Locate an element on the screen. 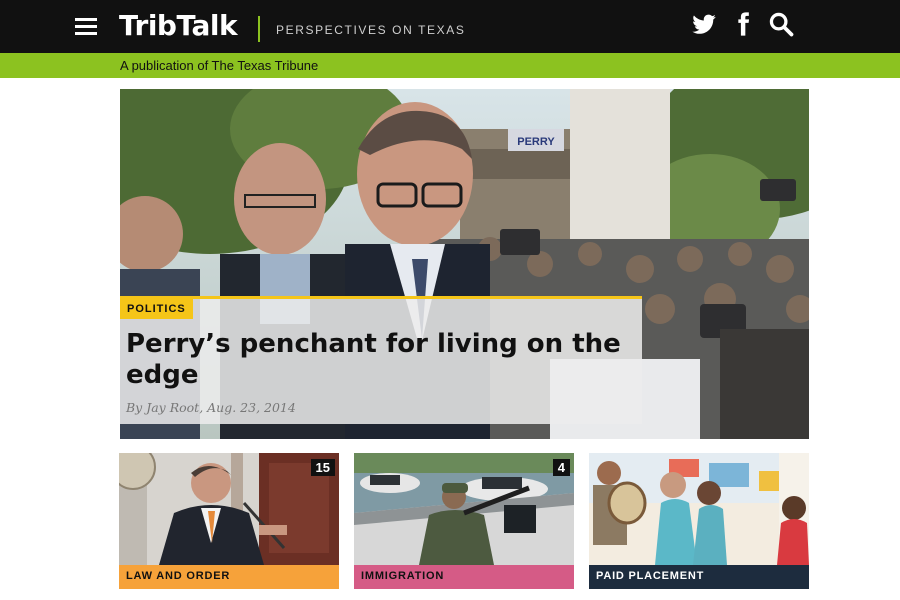  menu-icon is located at coordinates (86, 27).